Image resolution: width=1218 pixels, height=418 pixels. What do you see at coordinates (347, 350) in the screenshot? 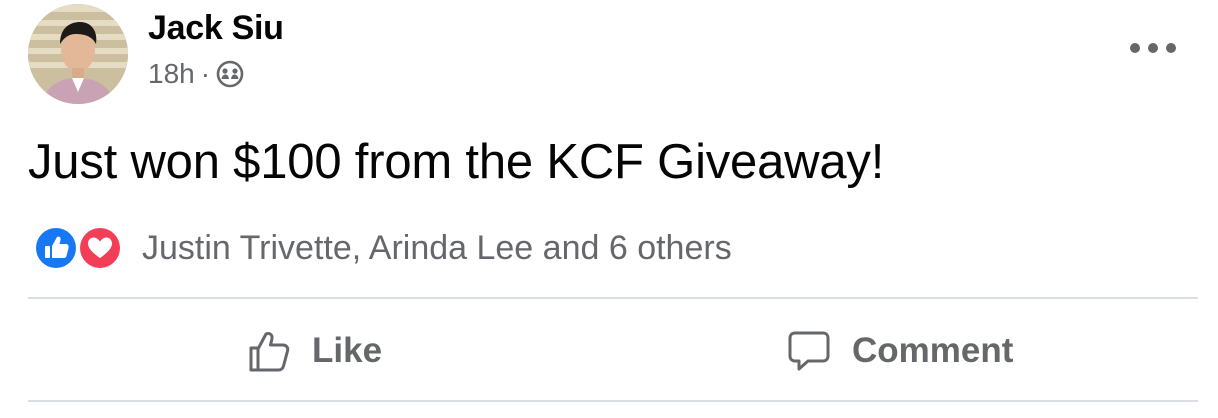
I see `like-label: Like` at bounding box center [347, 350].